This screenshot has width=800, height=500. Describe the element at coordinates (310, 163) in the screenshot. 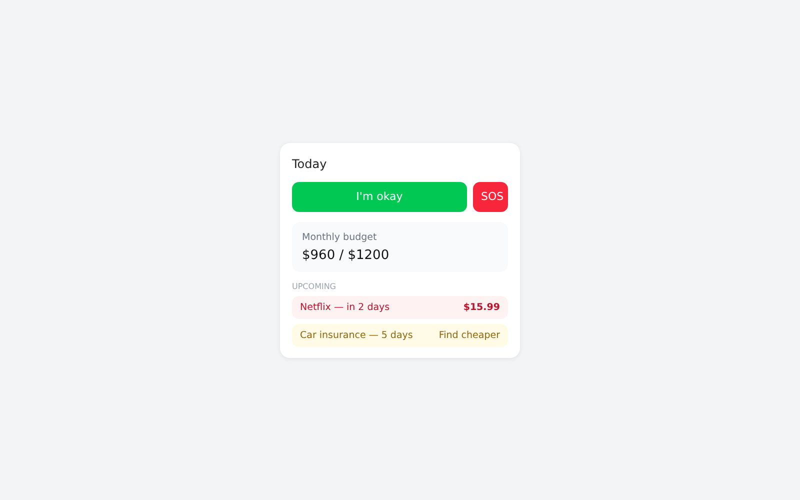

I see `card-title: Today` at that location.